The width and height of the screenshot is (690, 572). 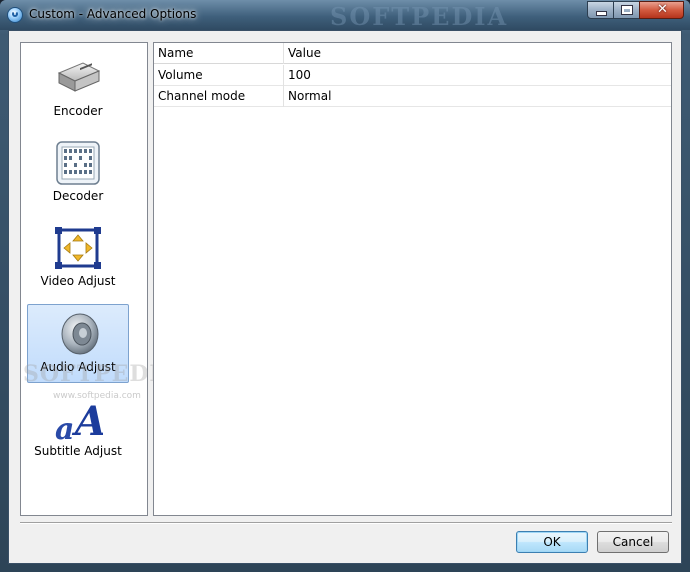 I want to click on close-icon: ✕, so click(x=662, y=9).